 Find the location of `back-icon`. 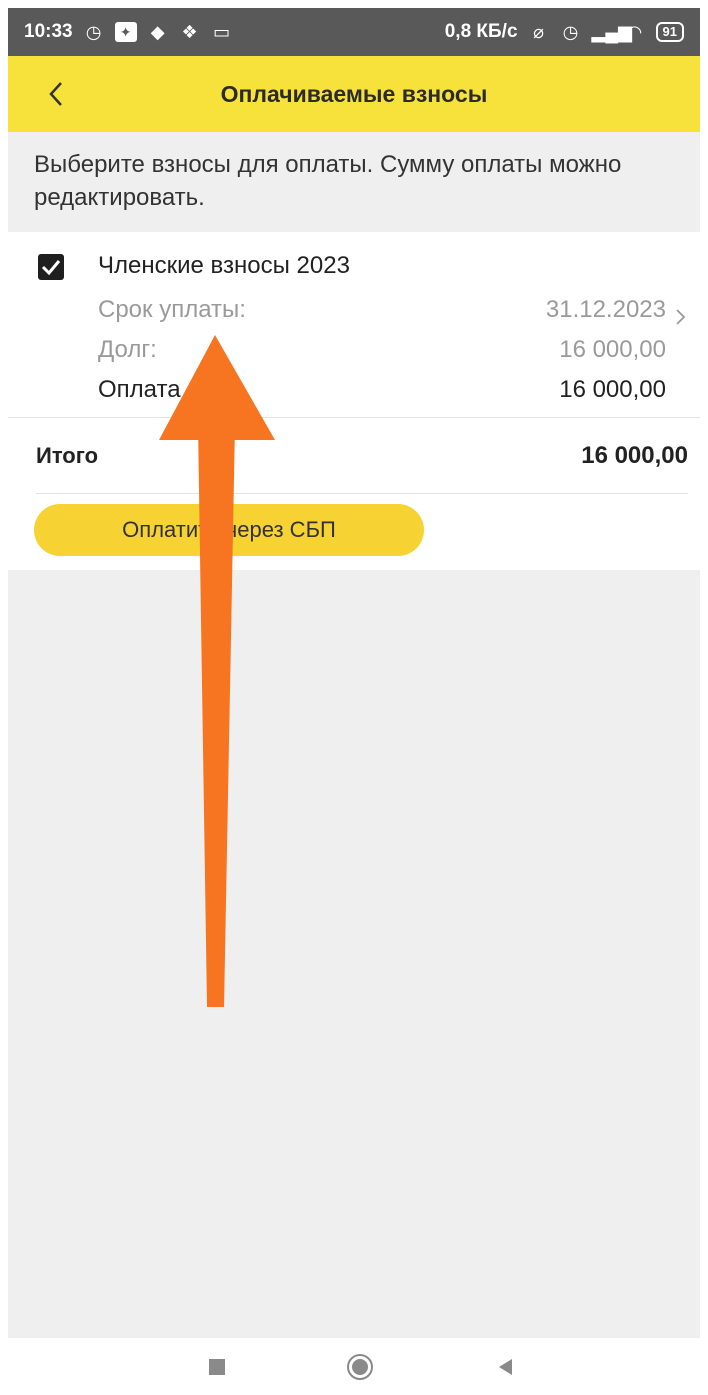

back-icon is located at coordinates (505, 1367).